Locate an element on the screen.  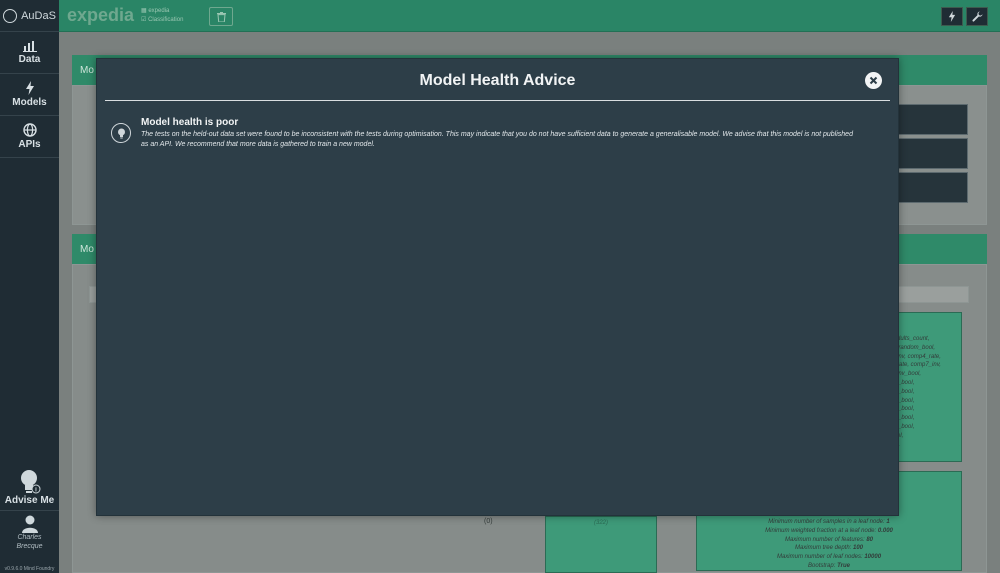
wrench-icon is located at coordinates (977, 16).